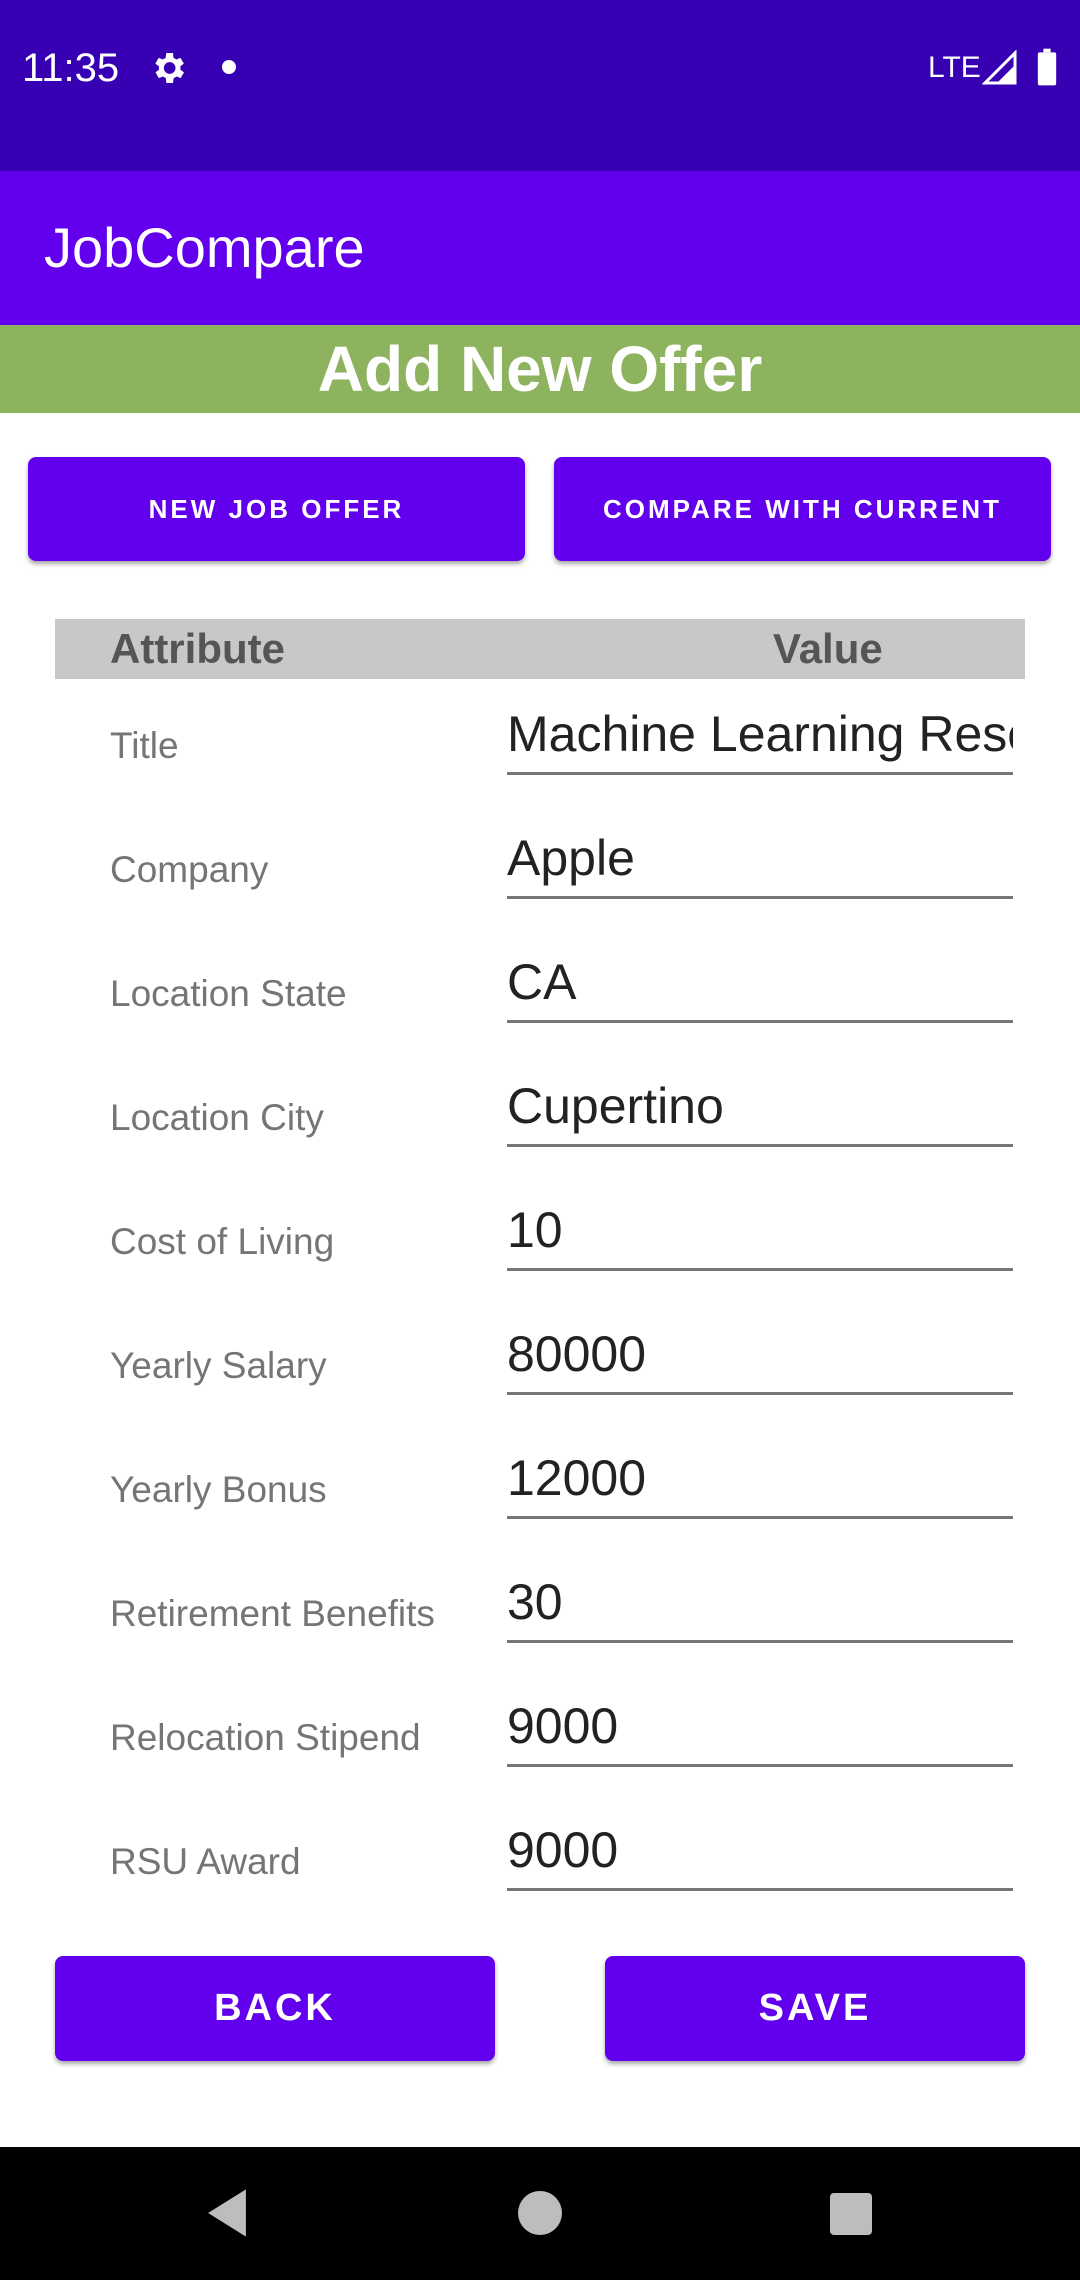 The width and height of the screenshot is (1080, 2280). I want to click on app-title: JobCompare, so click(204, 247).